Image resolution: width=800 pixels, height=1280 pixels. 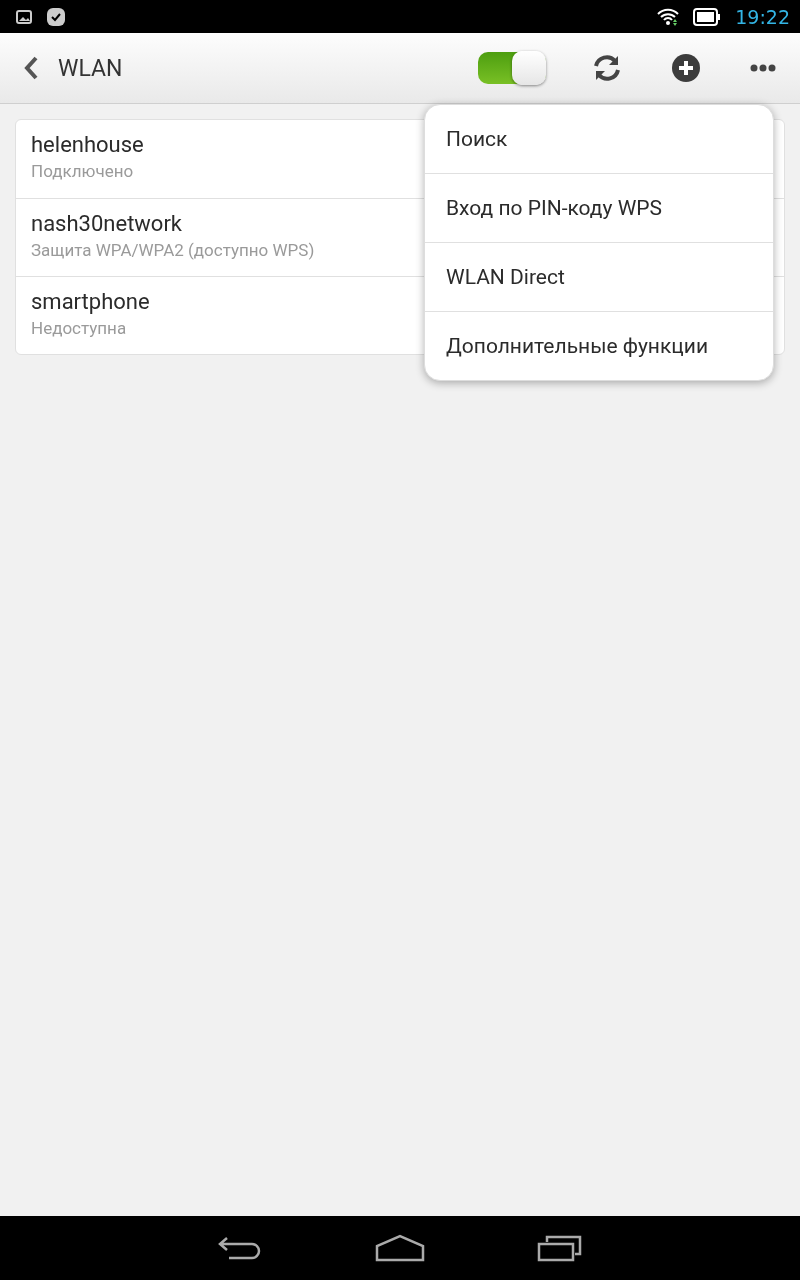 I want to click on clock-time: 19:22, so click(x=762, y=16).